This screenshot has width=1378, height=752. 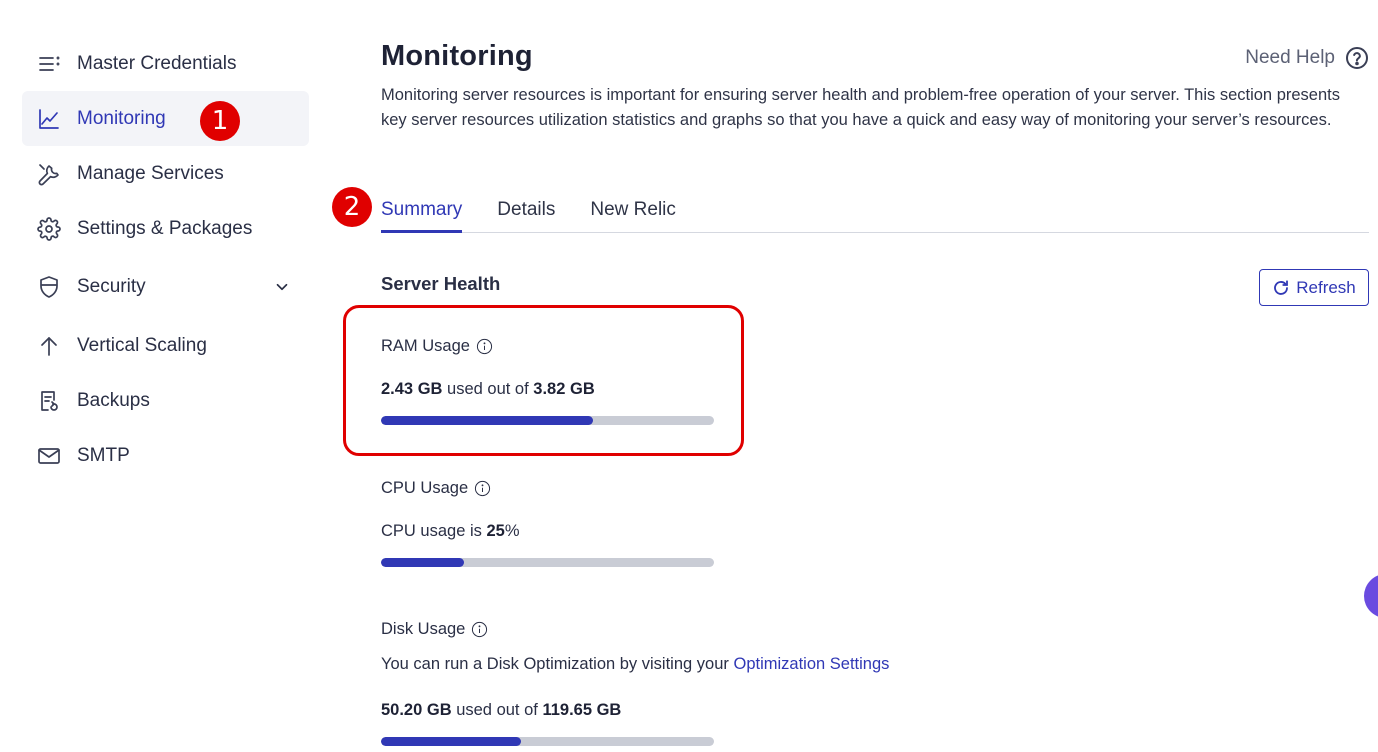 I want to click on sidebar-item-settings-packages: Settings & Packages, so click(x=165, y=228).